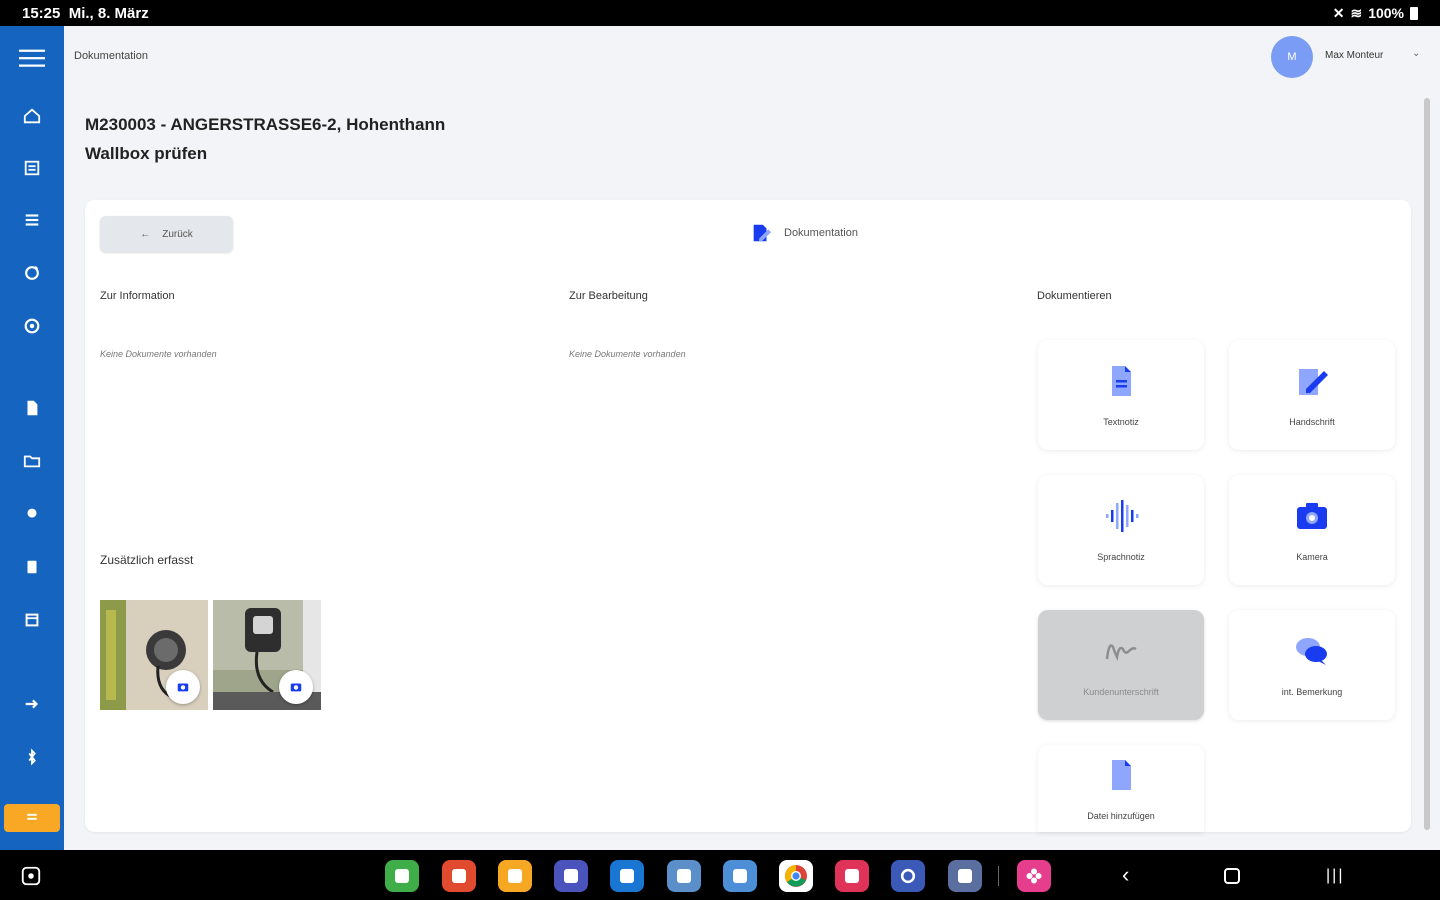 The height and width of the screenshot is (900, 1440). What do you see at coordinates (32, 704) in the screenshot?
I see `logout-icon` at bounding box center [32, 704].